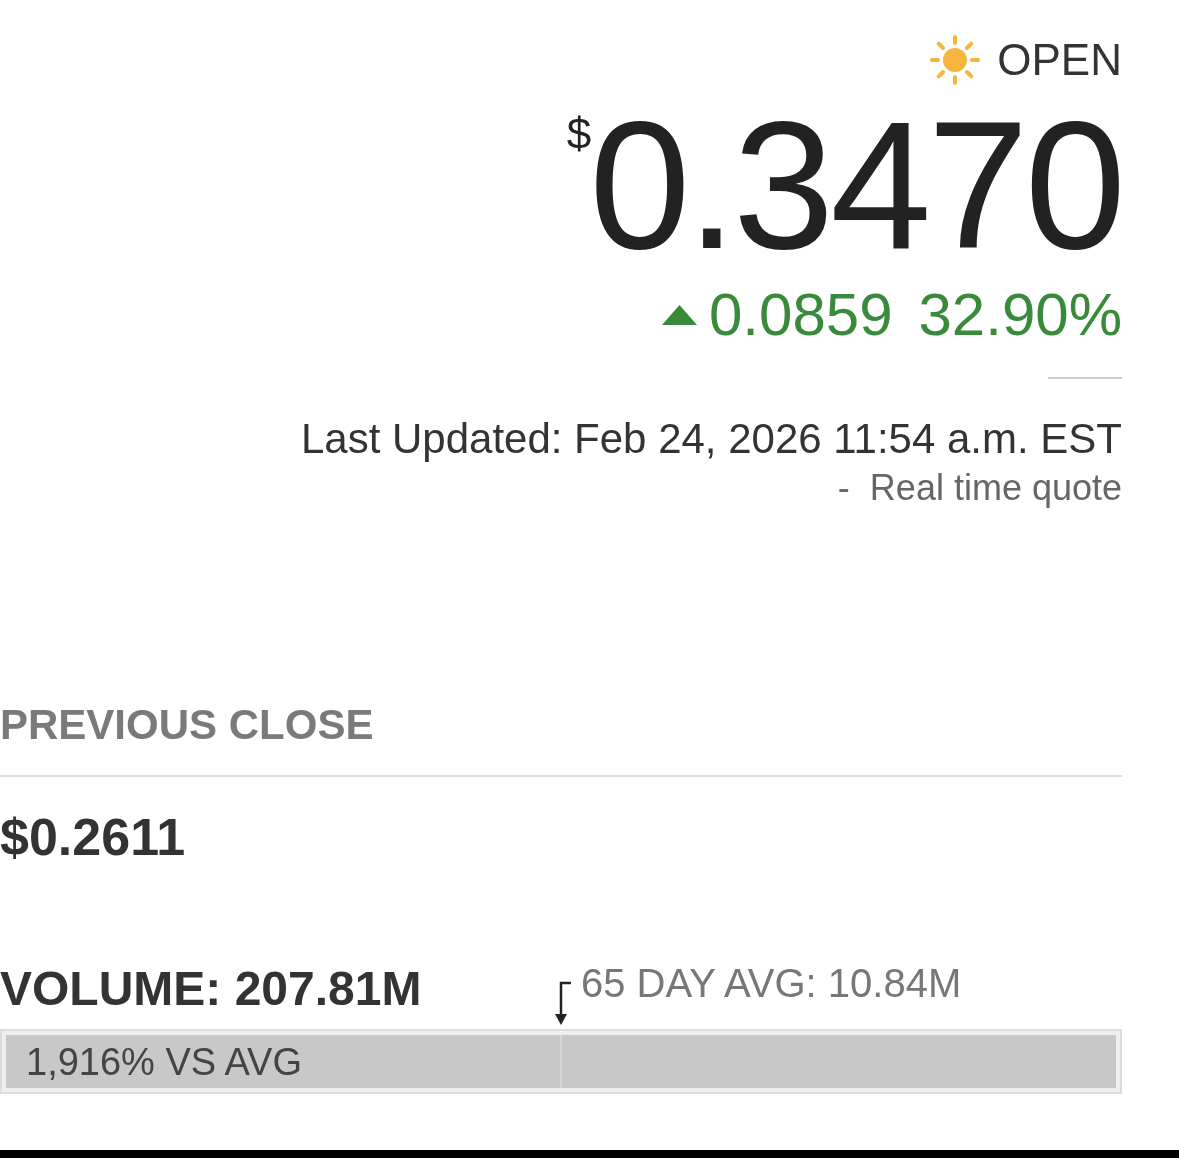  I want to click on volume-comparison-text: 1,916% VS AVG, so click(164, 1061).